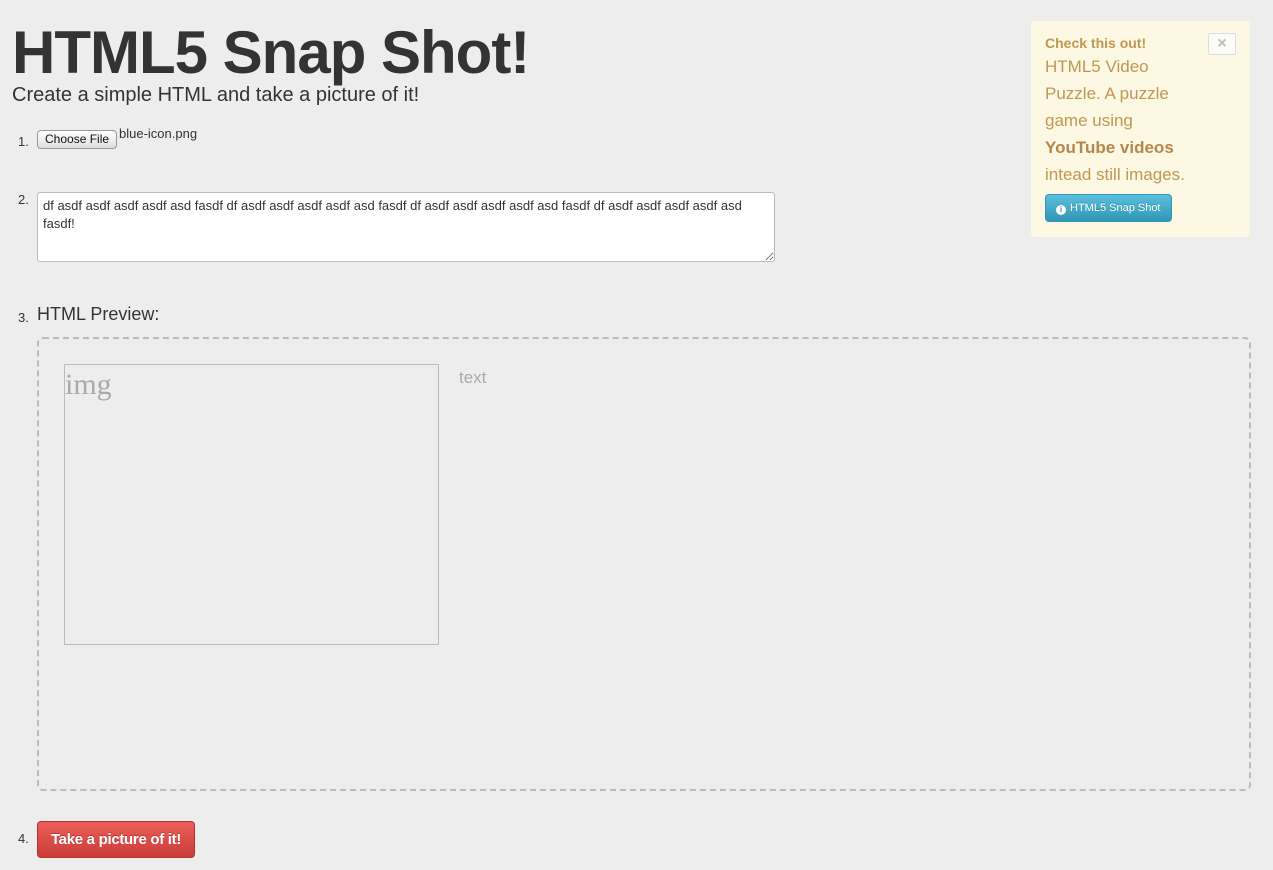  I want to click on text-placeholder: text, so click(473, 377).